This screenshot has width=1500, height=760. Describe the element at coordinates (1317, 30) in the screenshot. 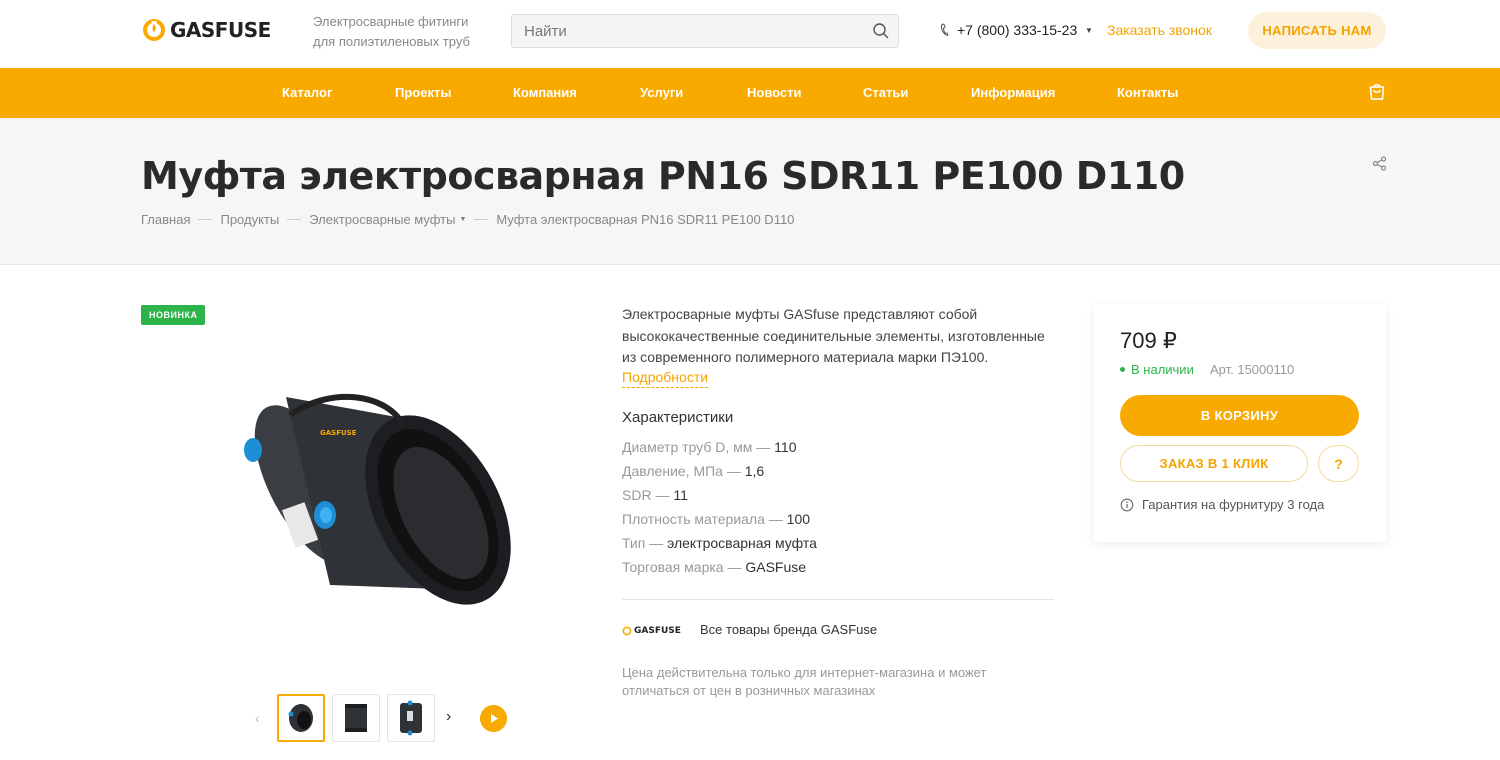

I see `write-us-button: НАПИСАТЬ НАМ` at that location.